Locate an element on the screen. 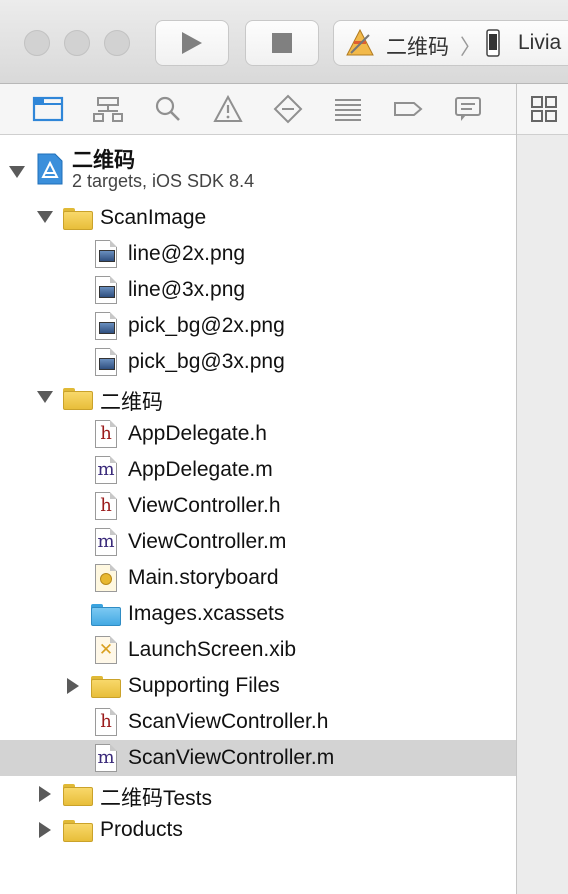  folder-label: Supporting Files is located at coordinates (204, 685).